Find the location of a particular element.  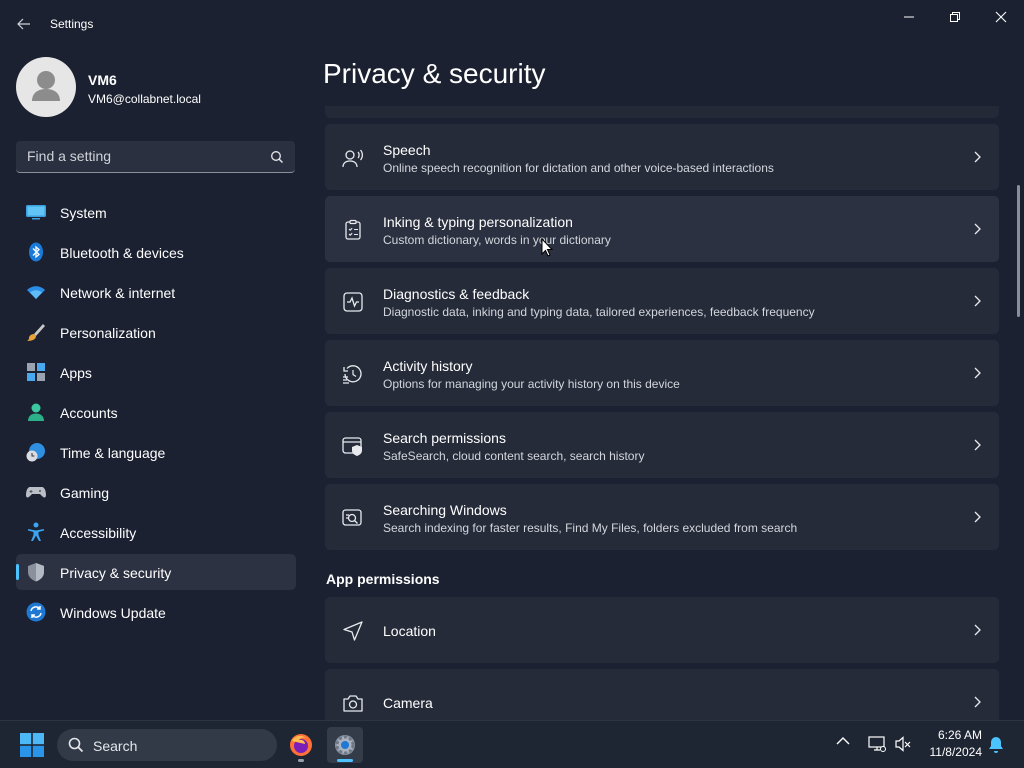

taskbar-firefox is located at coordinates (301, 745).